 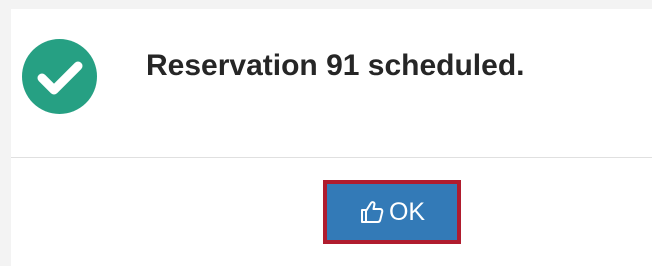 What do you see at coordinates (372, 212) in the screenshot?
I see `thumbs-up-icon` at bounding box center [372, 212].